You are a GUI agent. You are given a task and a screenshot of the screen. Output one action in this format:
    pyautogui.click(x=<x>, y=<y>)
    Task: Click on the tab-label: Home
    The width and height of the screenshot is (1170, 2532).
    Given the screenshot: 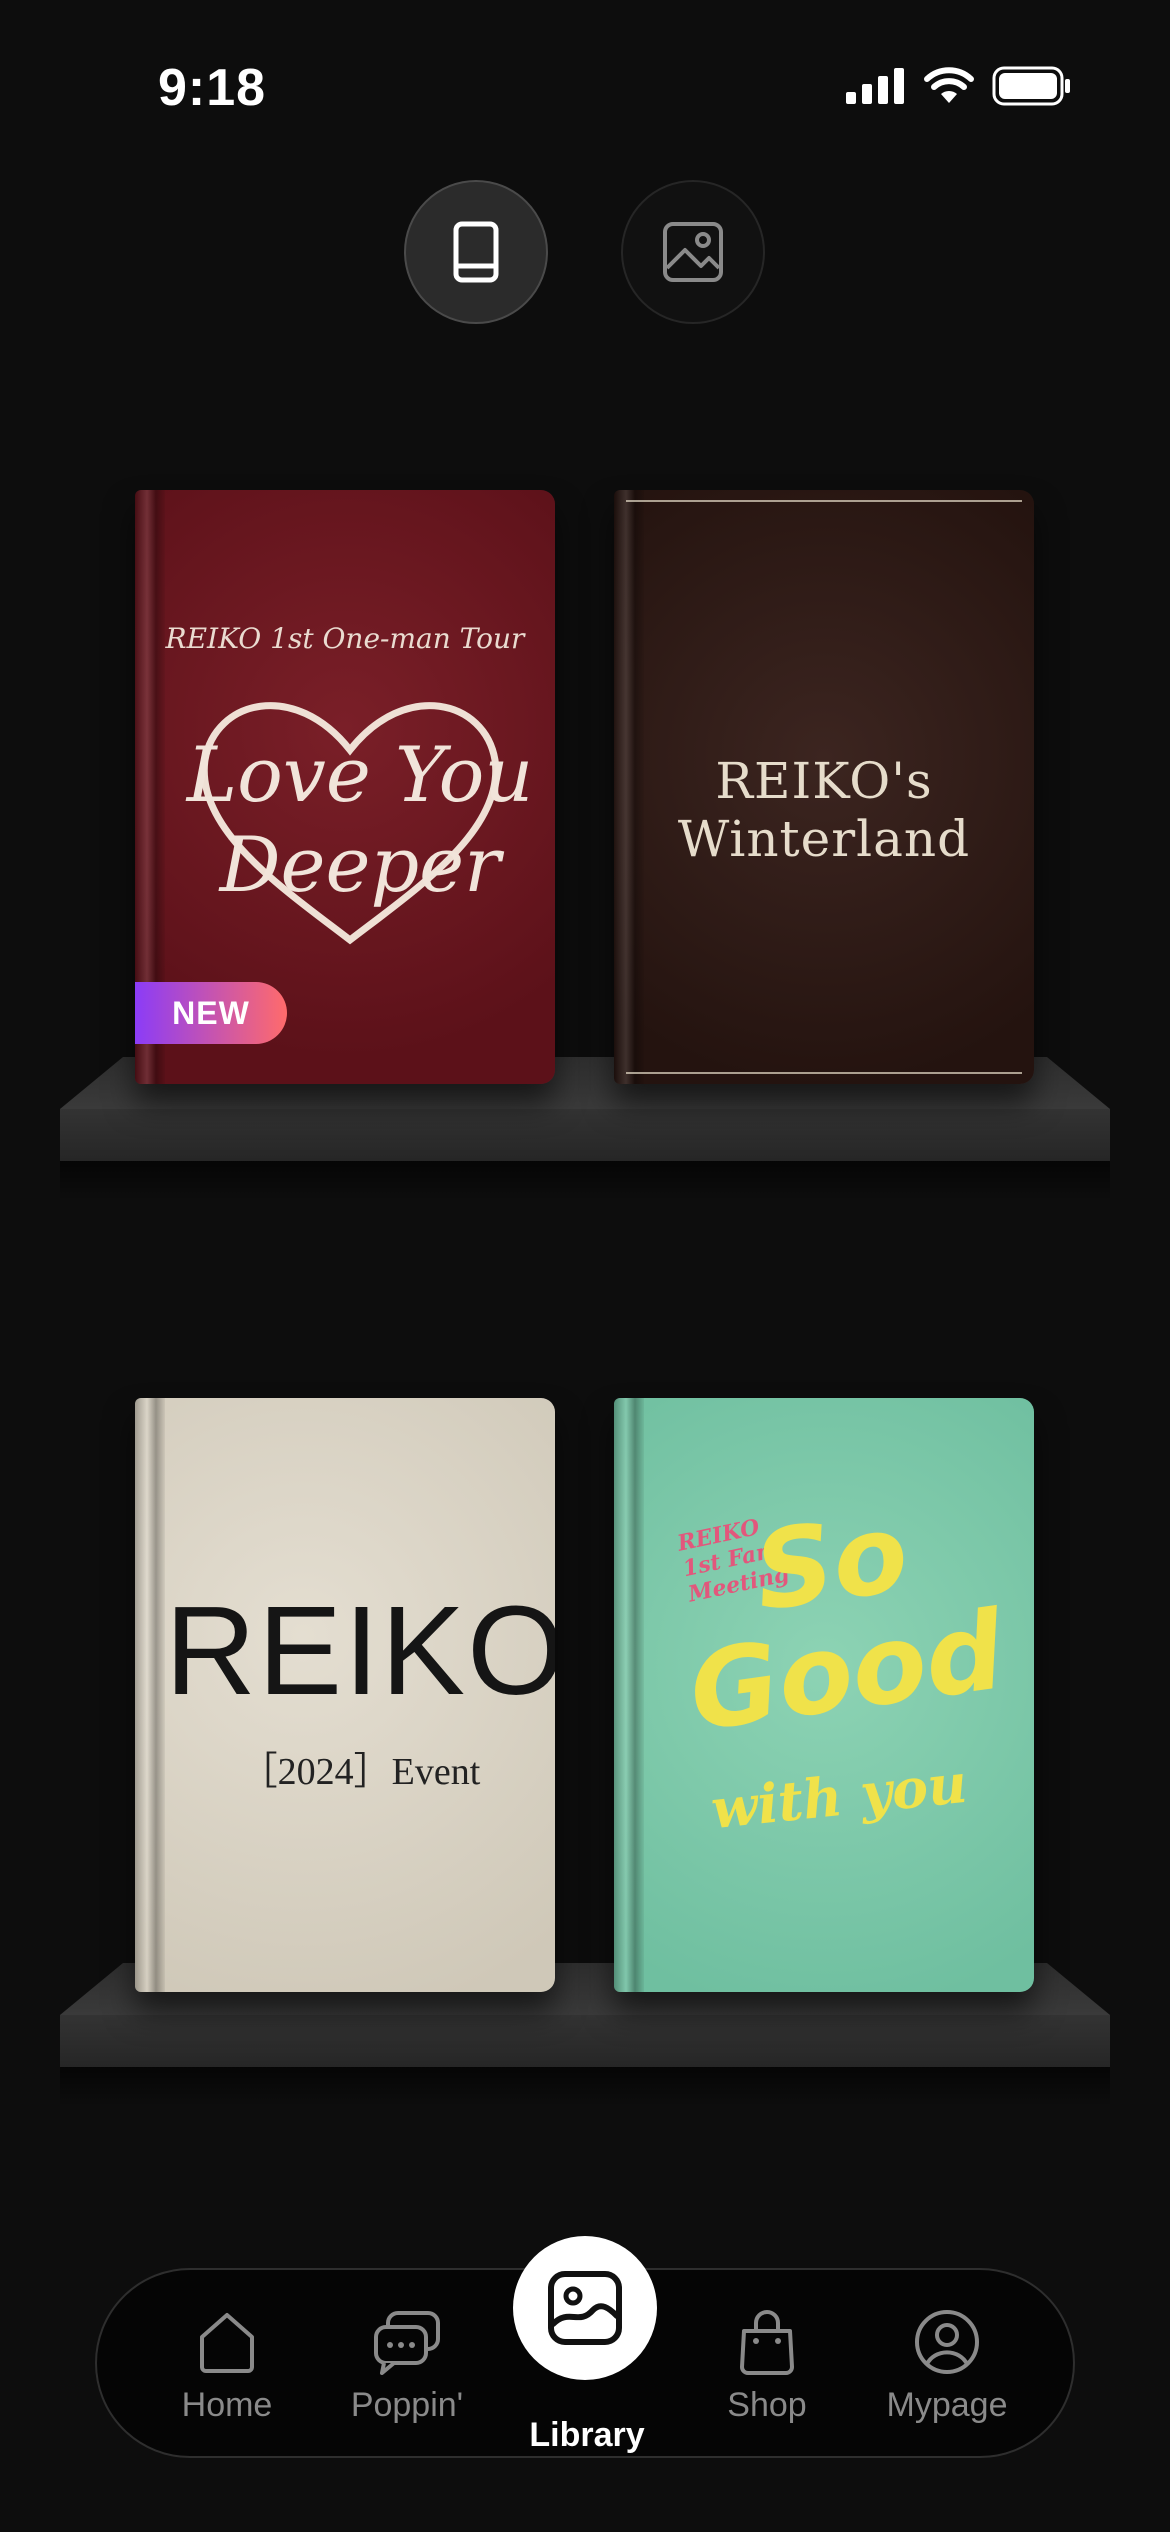 What is the action you would take?
    pyautogui.click(x=227, y=2405)
    